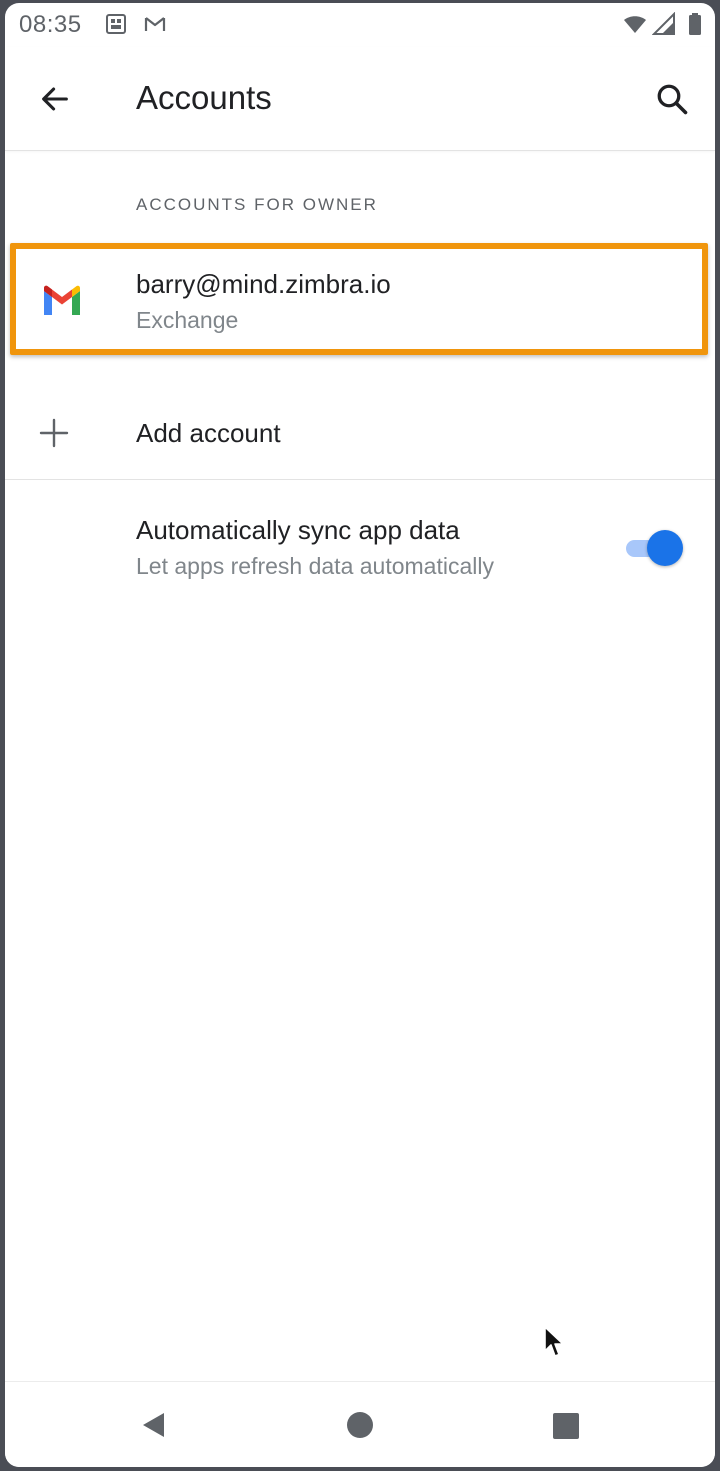 This screenshot has width=720, height=1471. What do you see at coordinates (155, 24) in the screenshot?
I see `gmail-notification-icon` at bounding box center [155, 24].